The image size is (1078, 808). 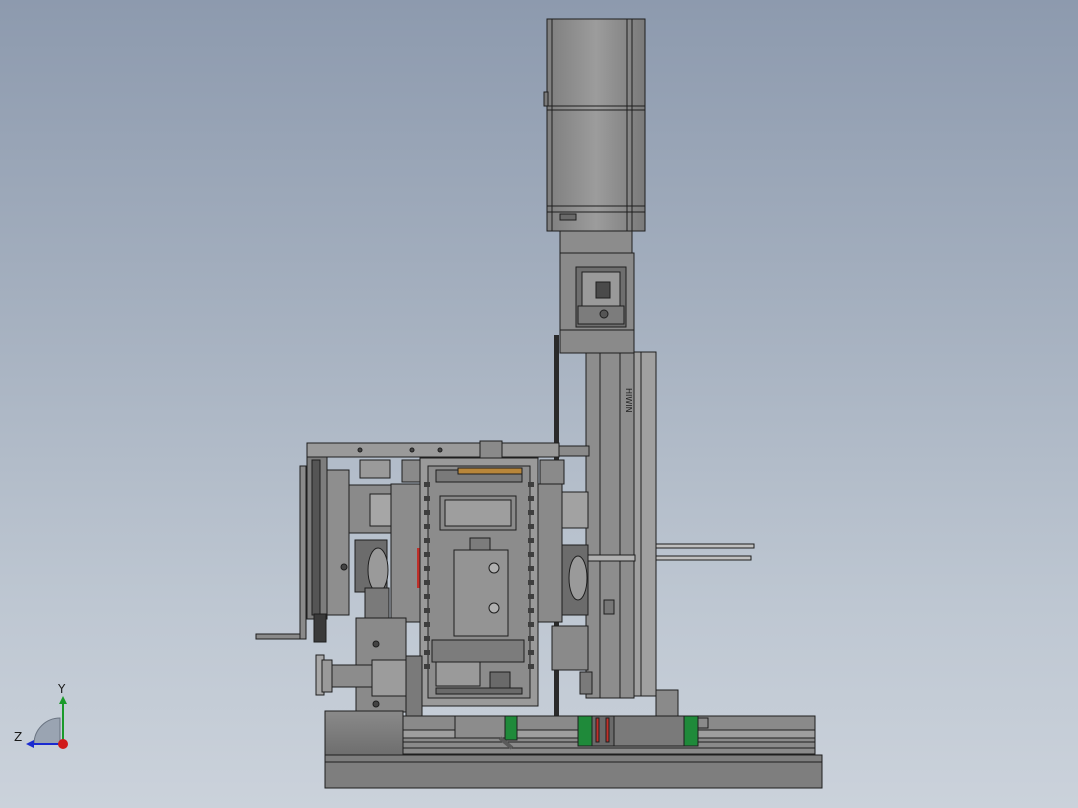 I want to click on z-axis-arrow-icon, so click(x=30, y=744).